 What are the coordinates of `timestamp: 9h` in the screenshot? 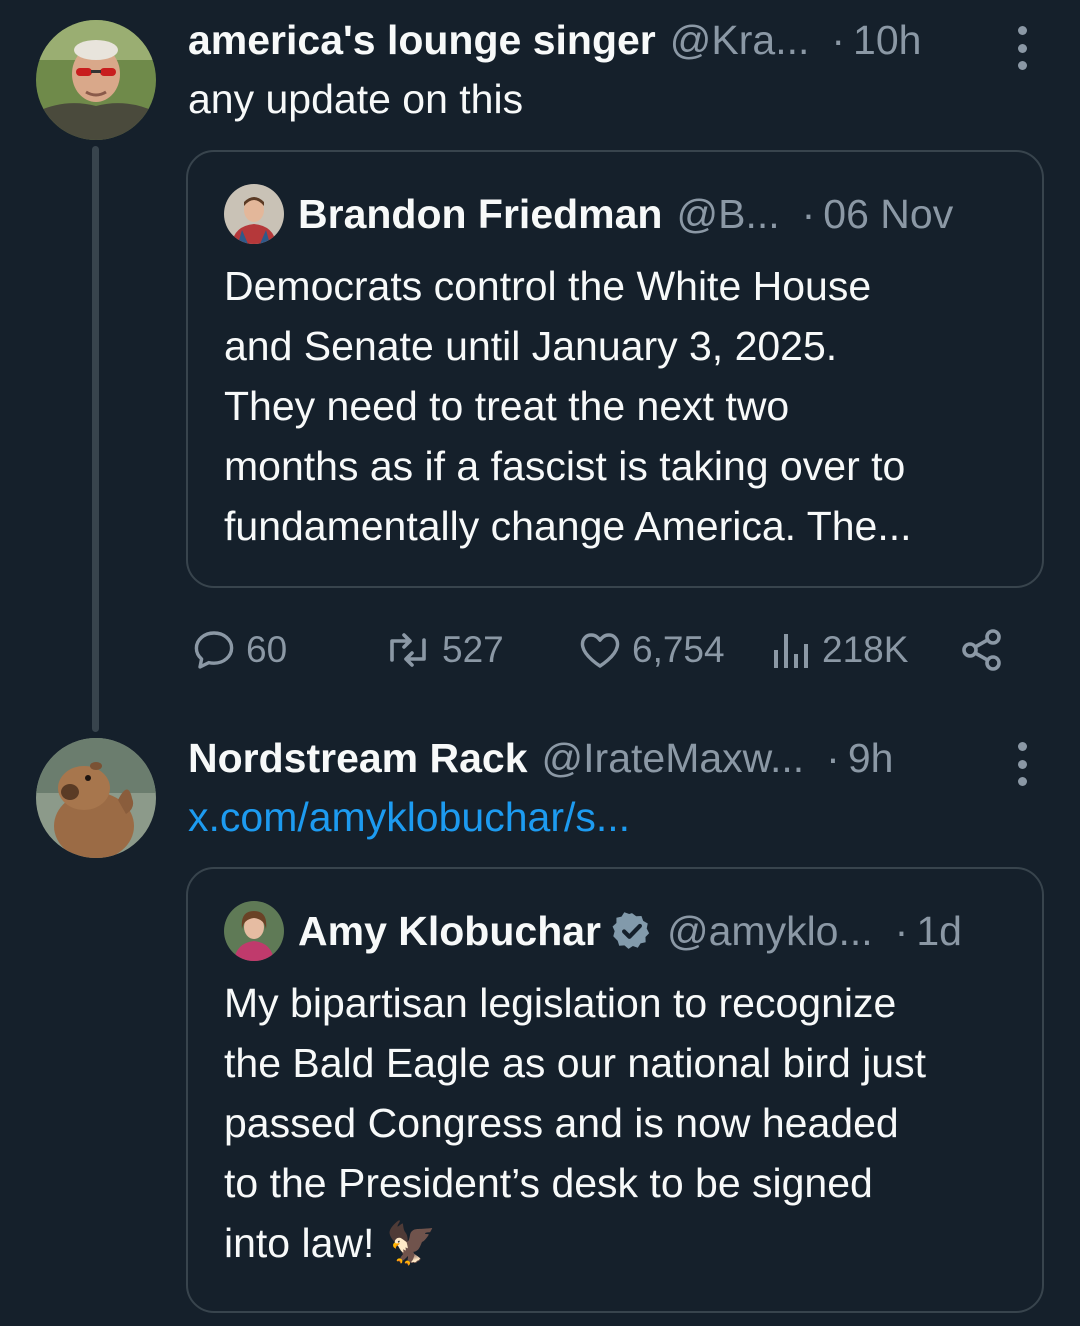 It's located at (871, 758).